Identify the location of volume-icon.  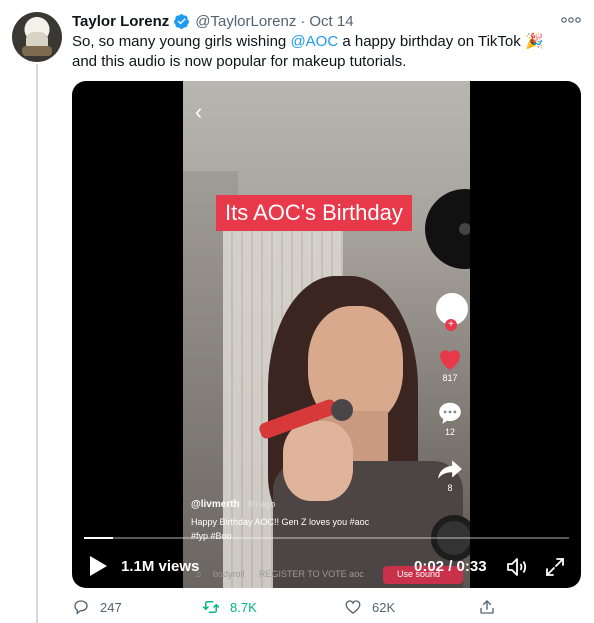
(517, 567).